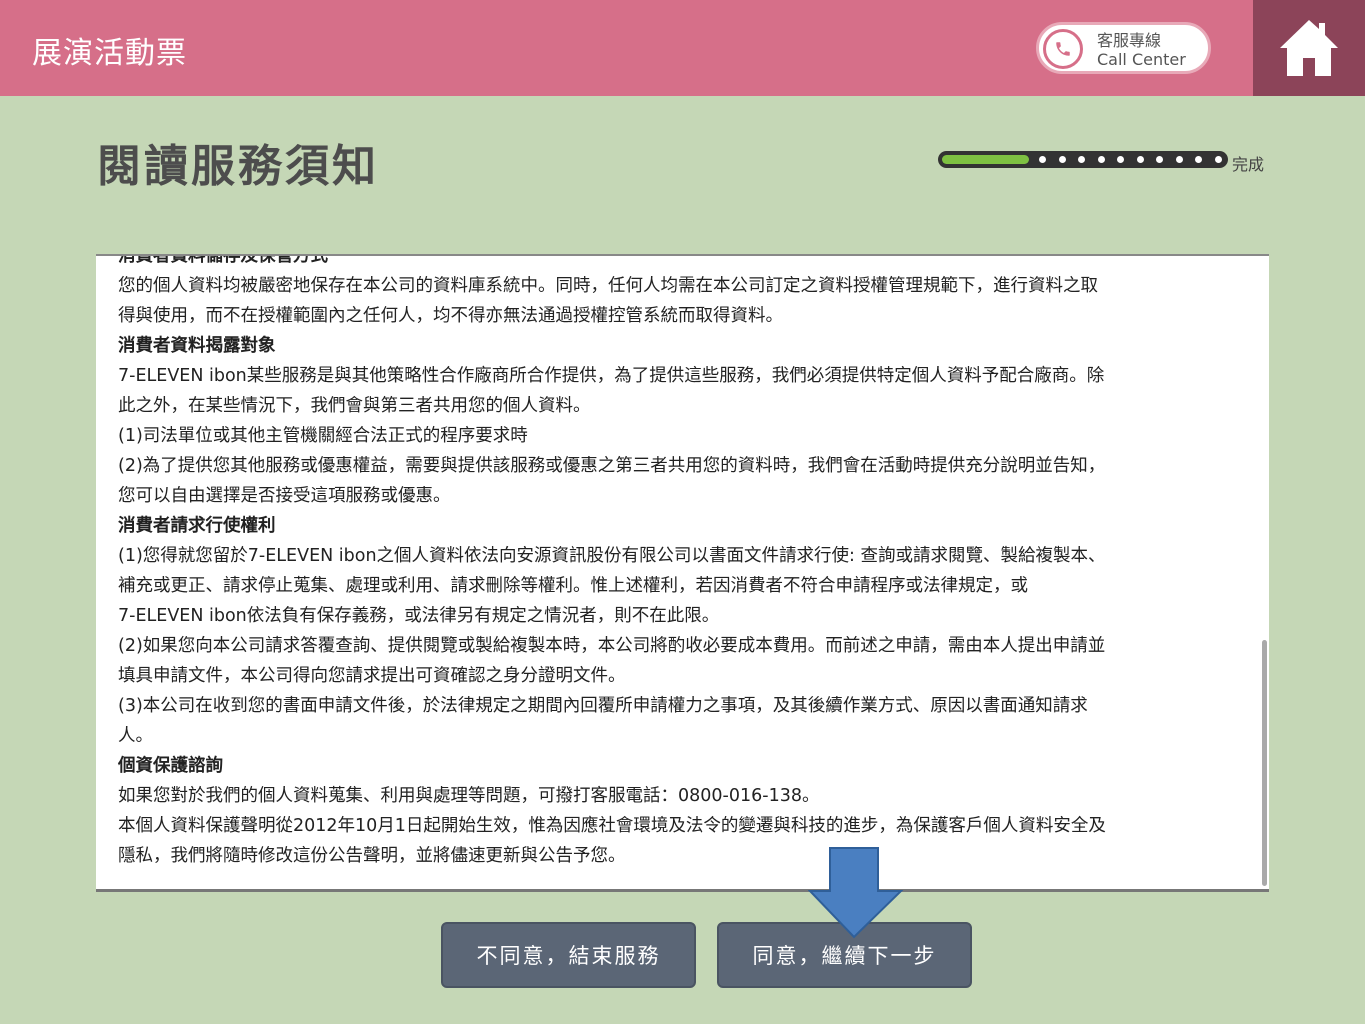  Describe the element at coordinates (1129, 40) in the screenshot. I see `call-center-line1: 客服專線` at that location.